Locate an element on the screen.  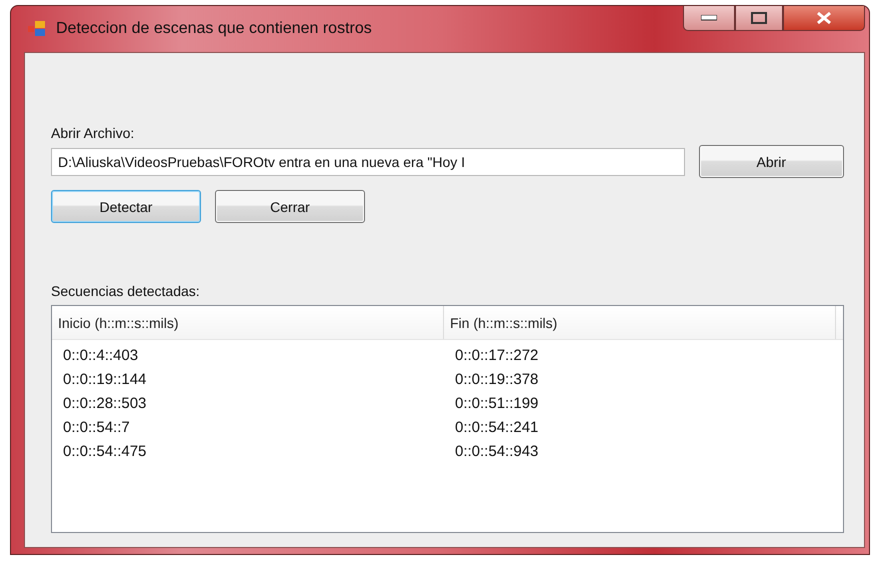
maximize-button is located at coordinates (759, 18).